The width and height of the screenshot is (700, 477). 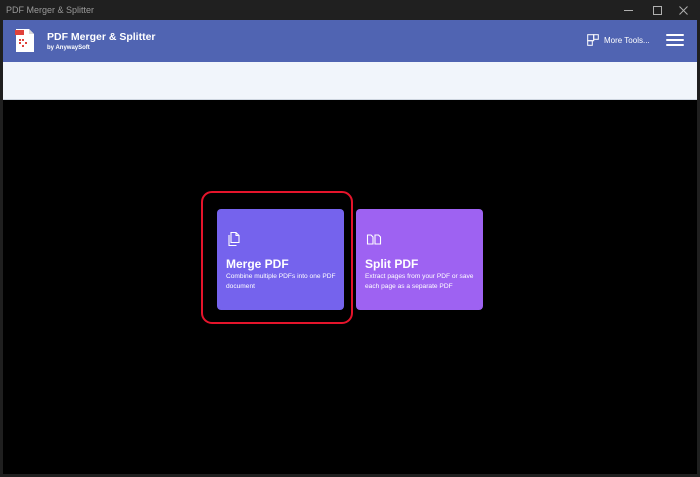 What do you see at coordinates (350, 10) in the screenshot?
I see `window-title-bar: PDF Merger & Splitter` at bounding box center [350, 10].